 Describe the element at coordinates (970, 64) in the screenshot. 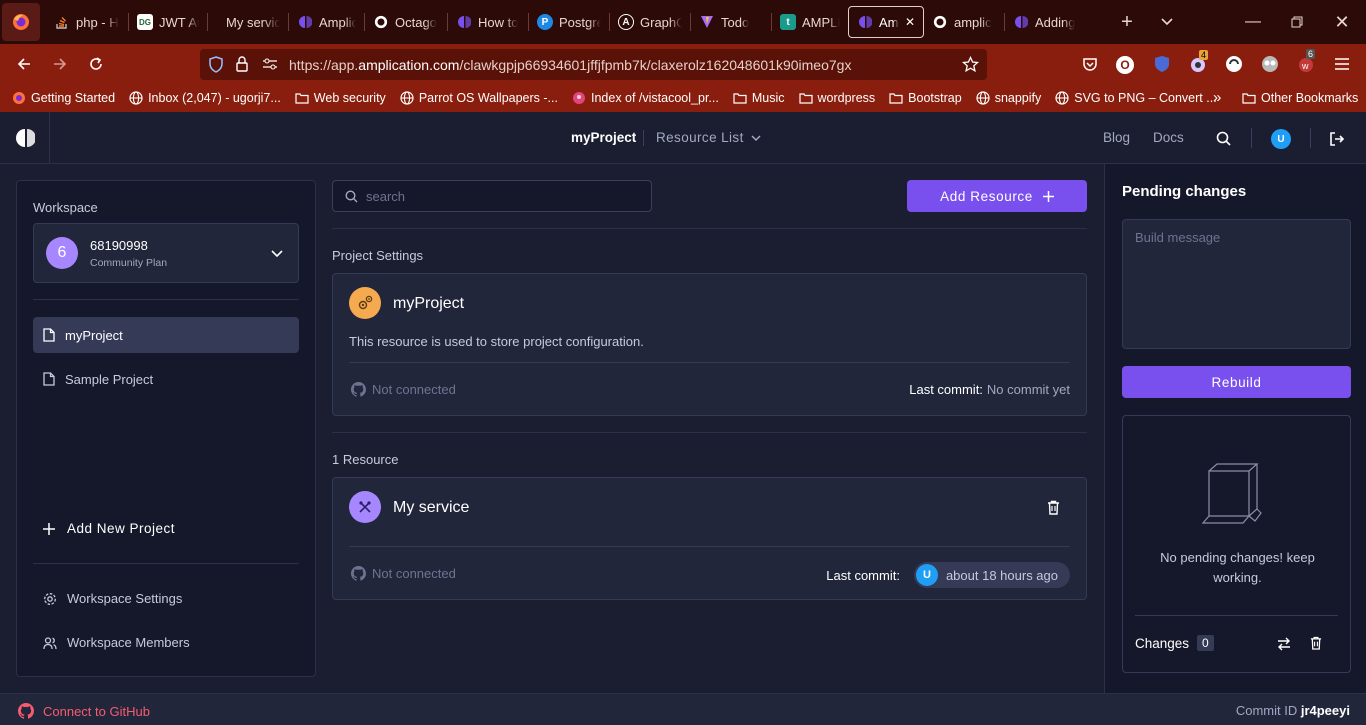

I see `bookmark-star-icon` at that location.